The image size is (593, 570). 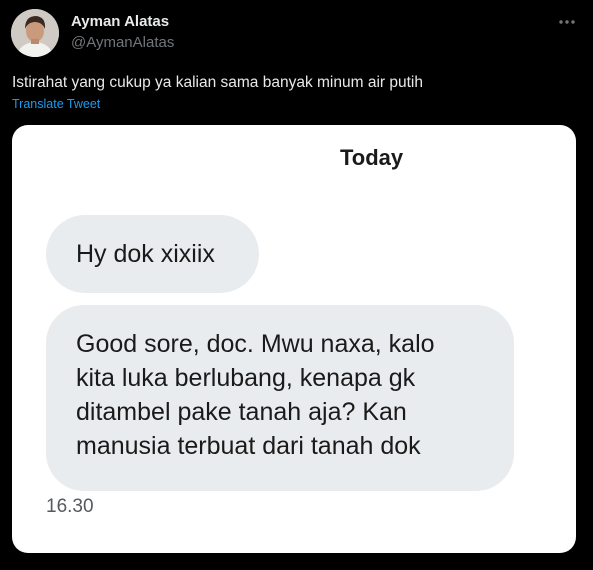 I want to click on translate-tweet-link: Translate Tweet, so click(x=56, y=104).